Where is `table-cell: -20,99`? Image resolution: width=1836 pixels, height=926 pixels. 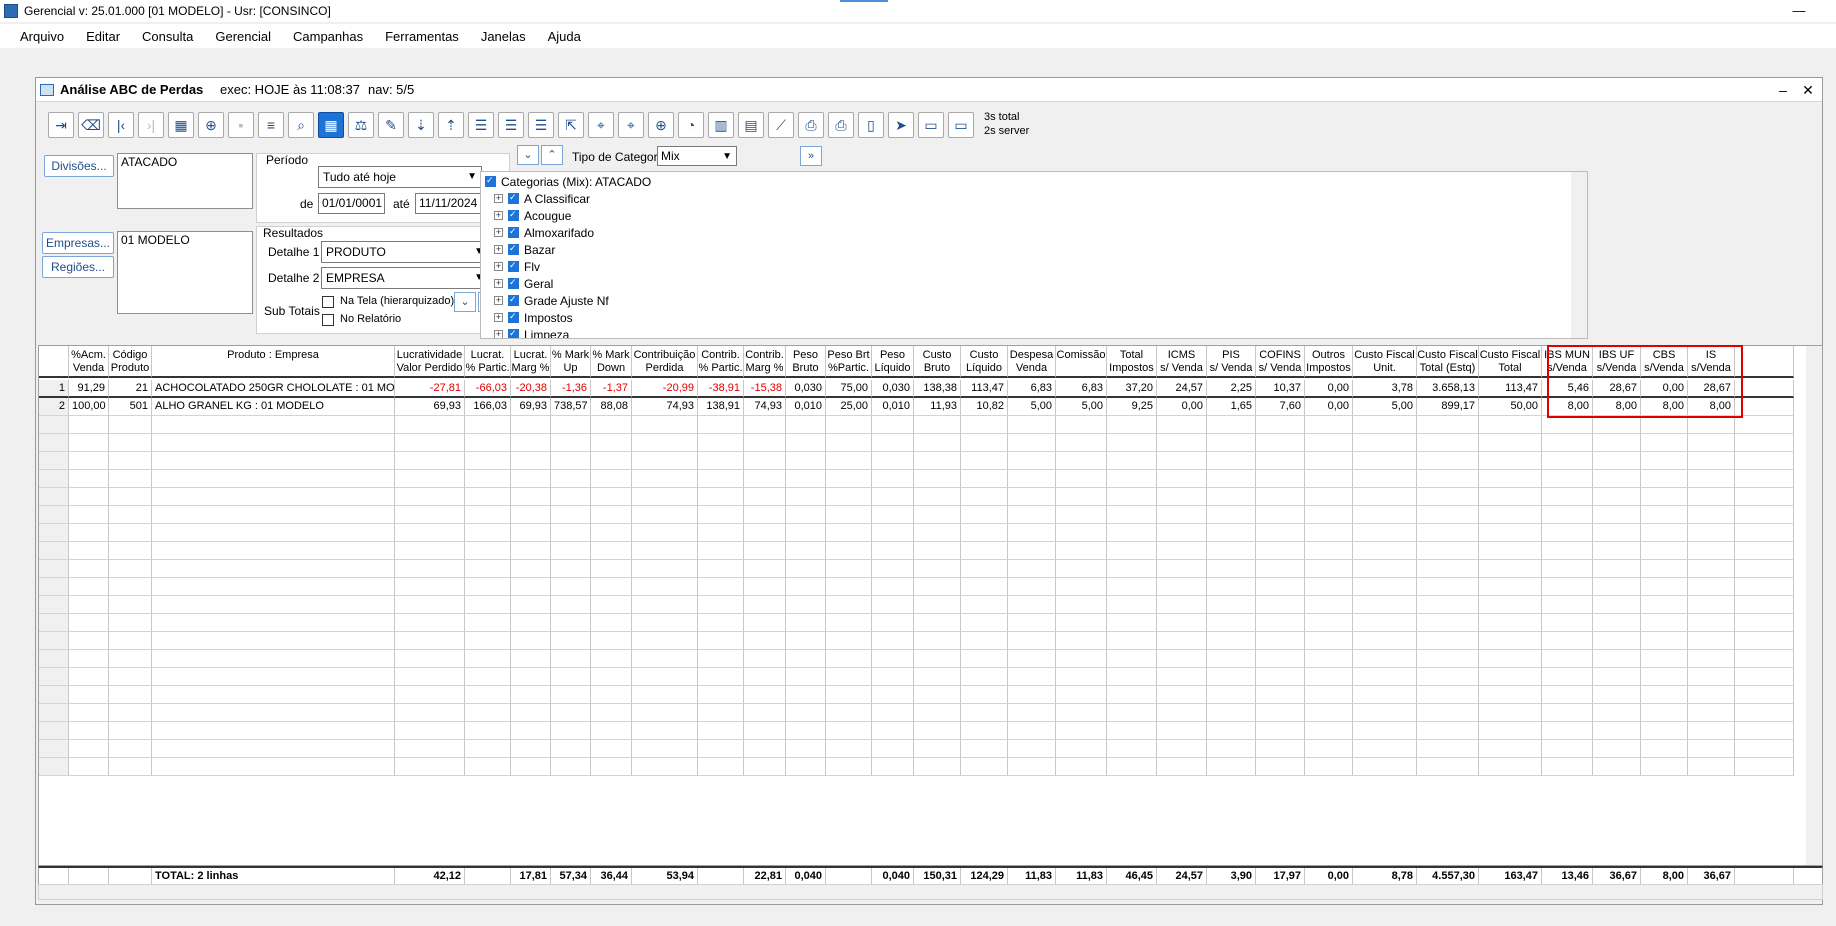
table-cell: -20,99 is located at coordinates (665, 389).